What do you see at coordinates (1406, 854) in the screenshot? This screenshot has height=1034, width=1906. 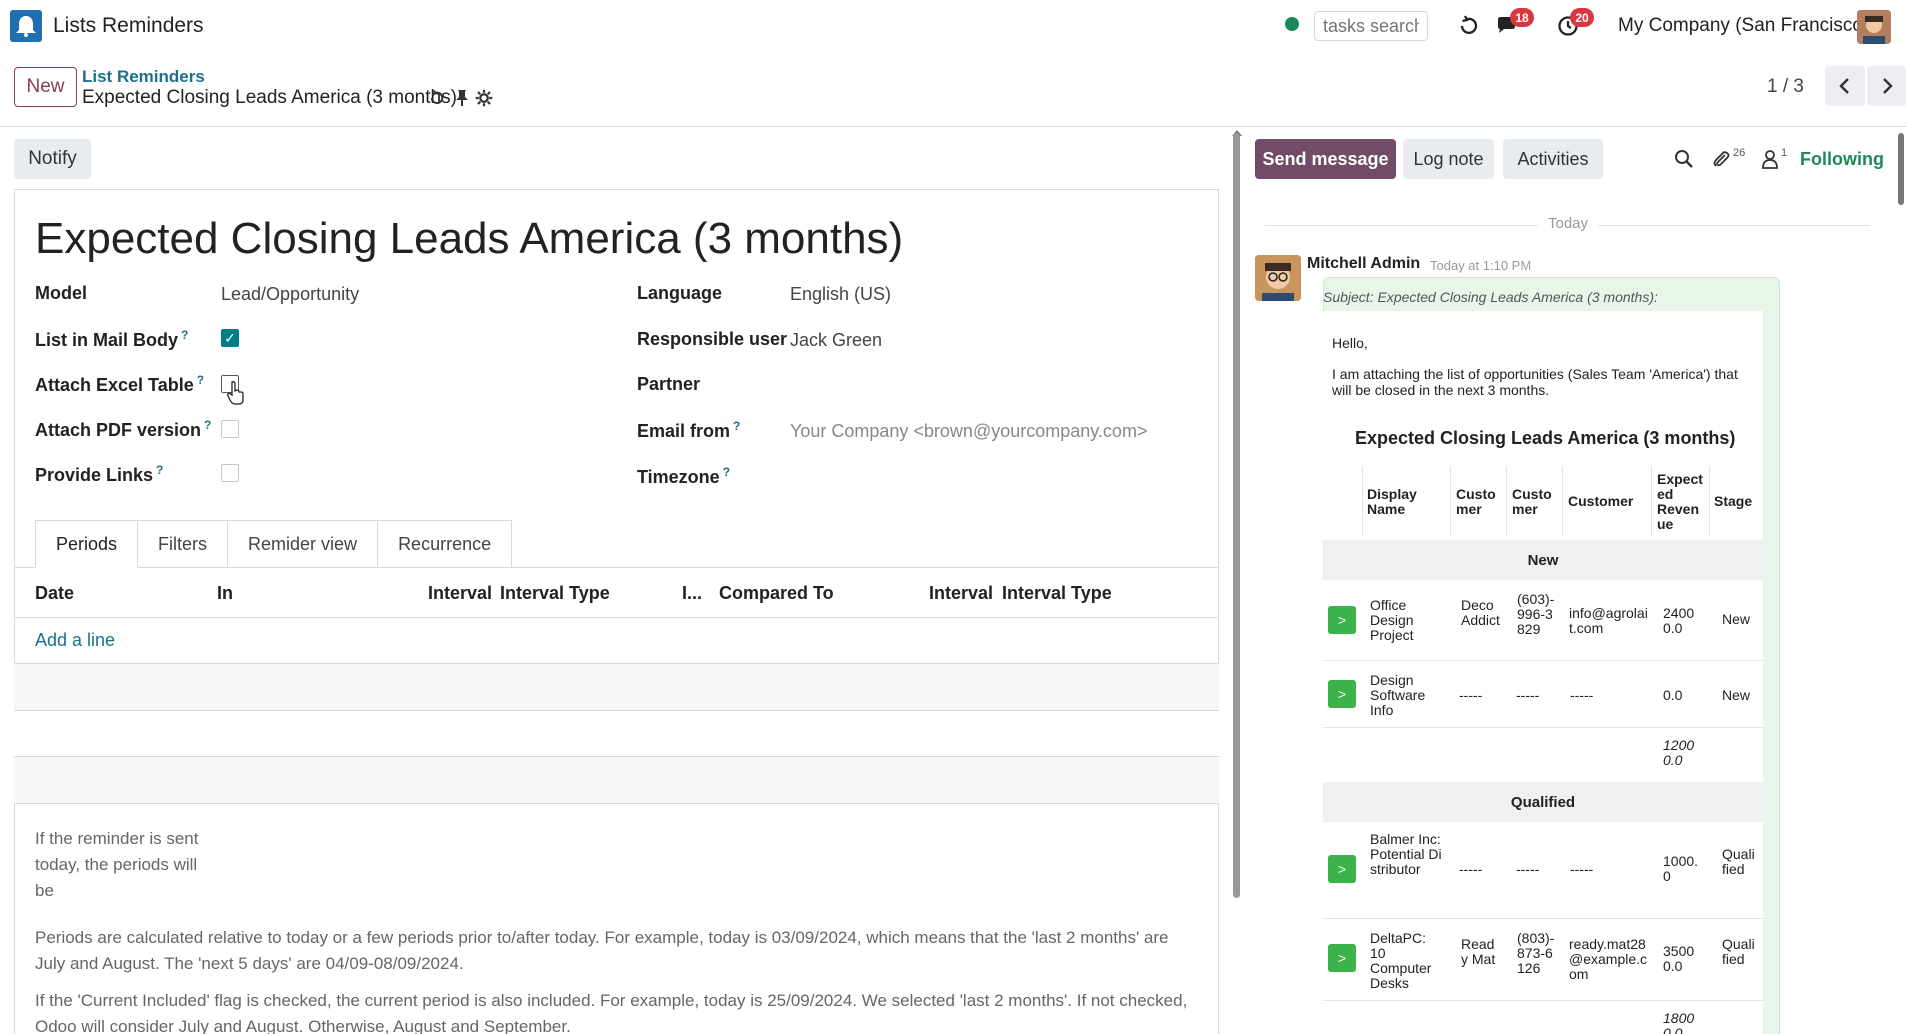 I see `table-cell: Balmer Inc: Potential Distributor` at bounding box center [1406, 854].